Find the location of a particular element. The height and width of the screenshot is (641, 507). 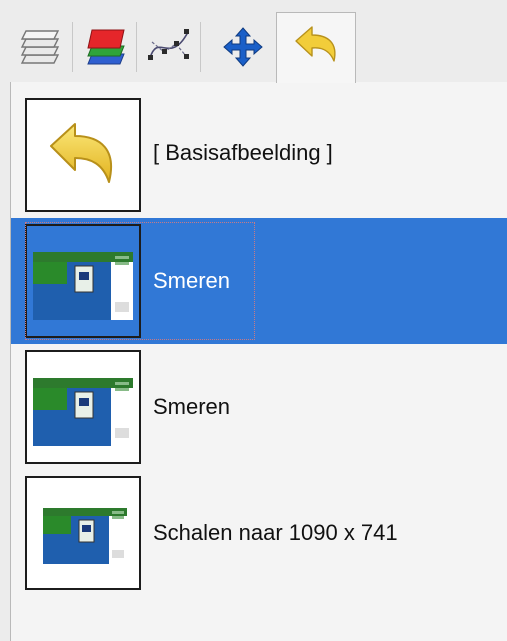

tab-move is located at coordinates (243, 47).